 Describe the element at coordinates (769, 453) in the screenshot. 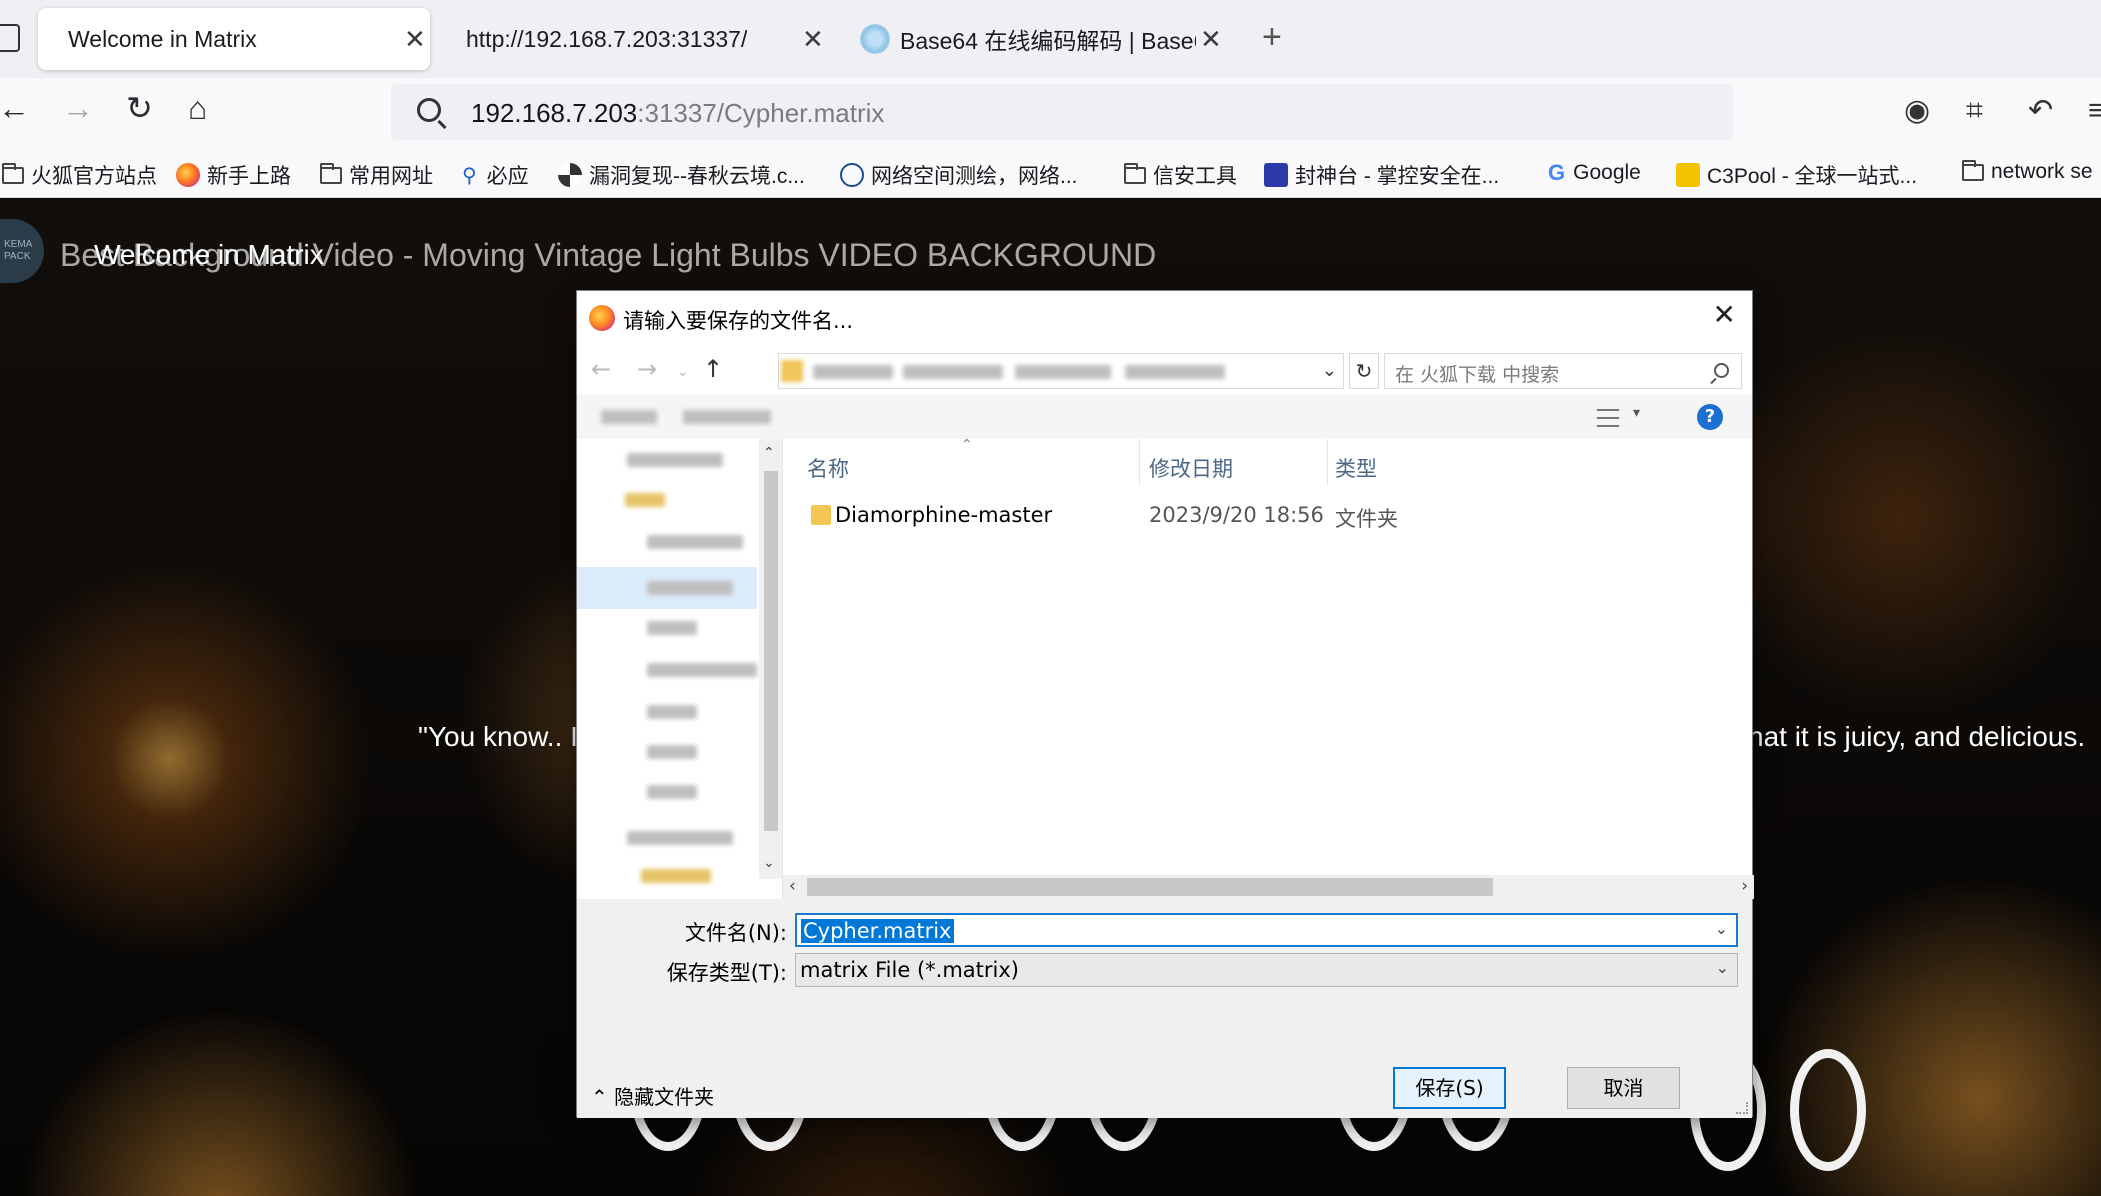

I see `scroll-up-icon: ⌃` at that location.